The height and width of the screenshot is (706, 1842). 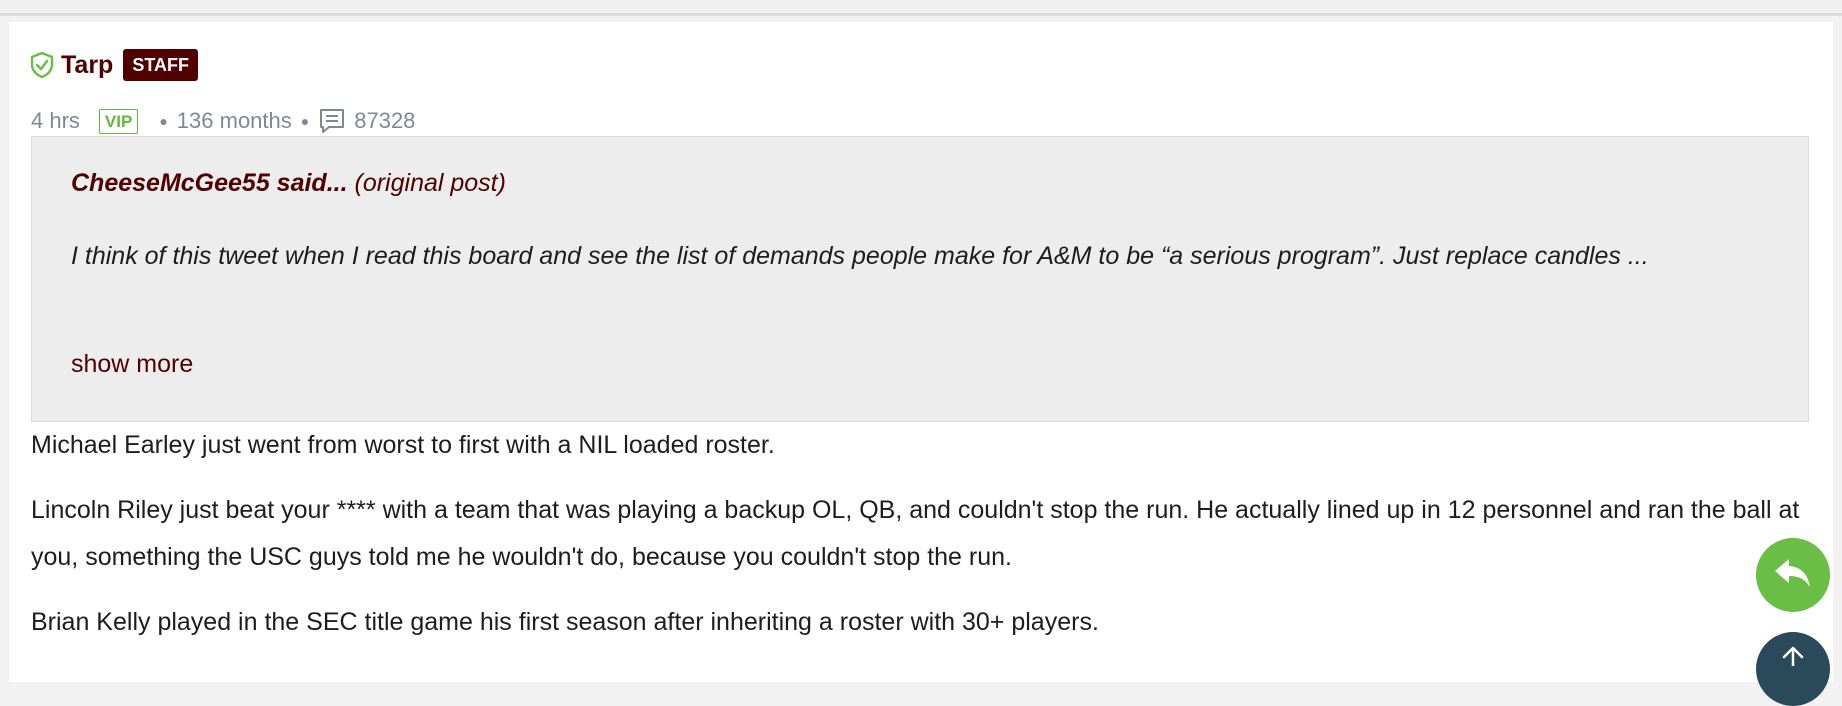 I want to click on quote-header: CheeseMcGee55 said... (original post), so click(x=288, y=183).